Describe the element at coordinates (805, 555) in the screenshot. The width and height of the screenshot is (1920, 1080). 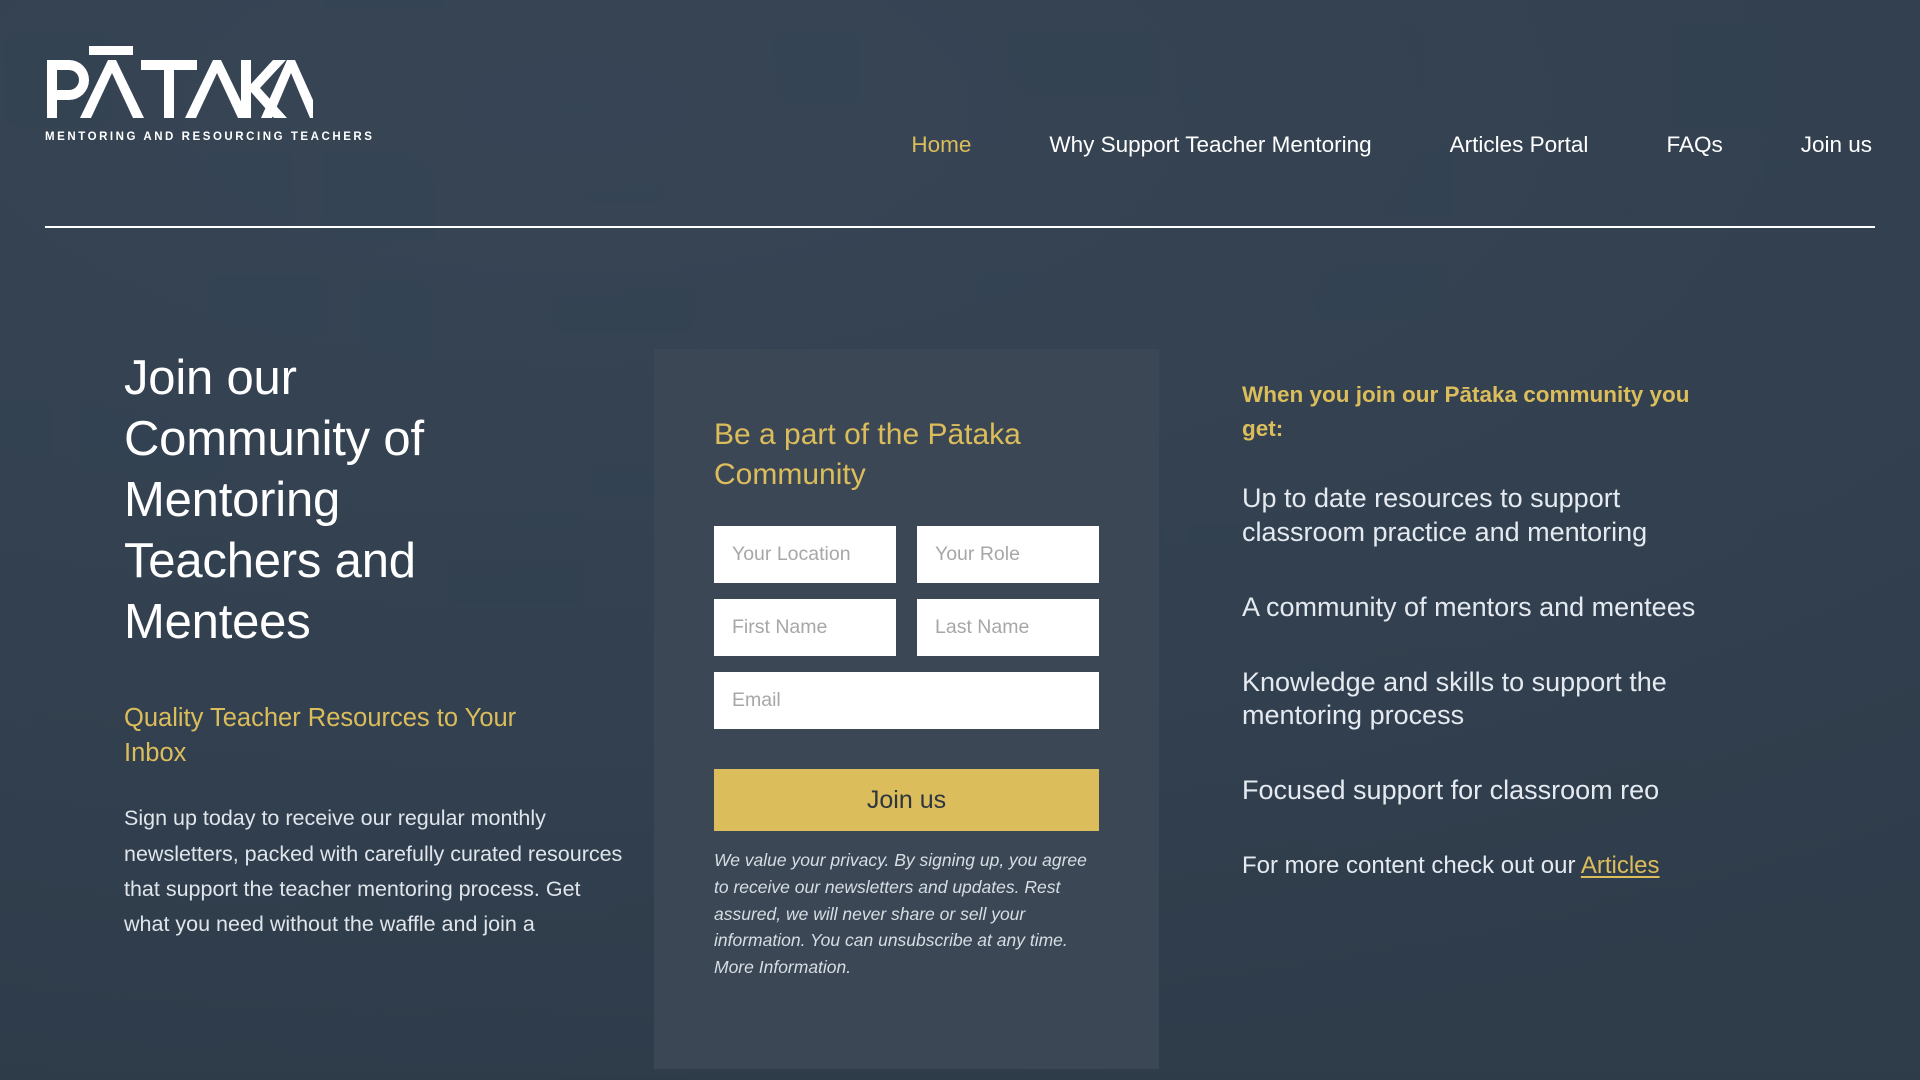
I see `location-input` at that location.